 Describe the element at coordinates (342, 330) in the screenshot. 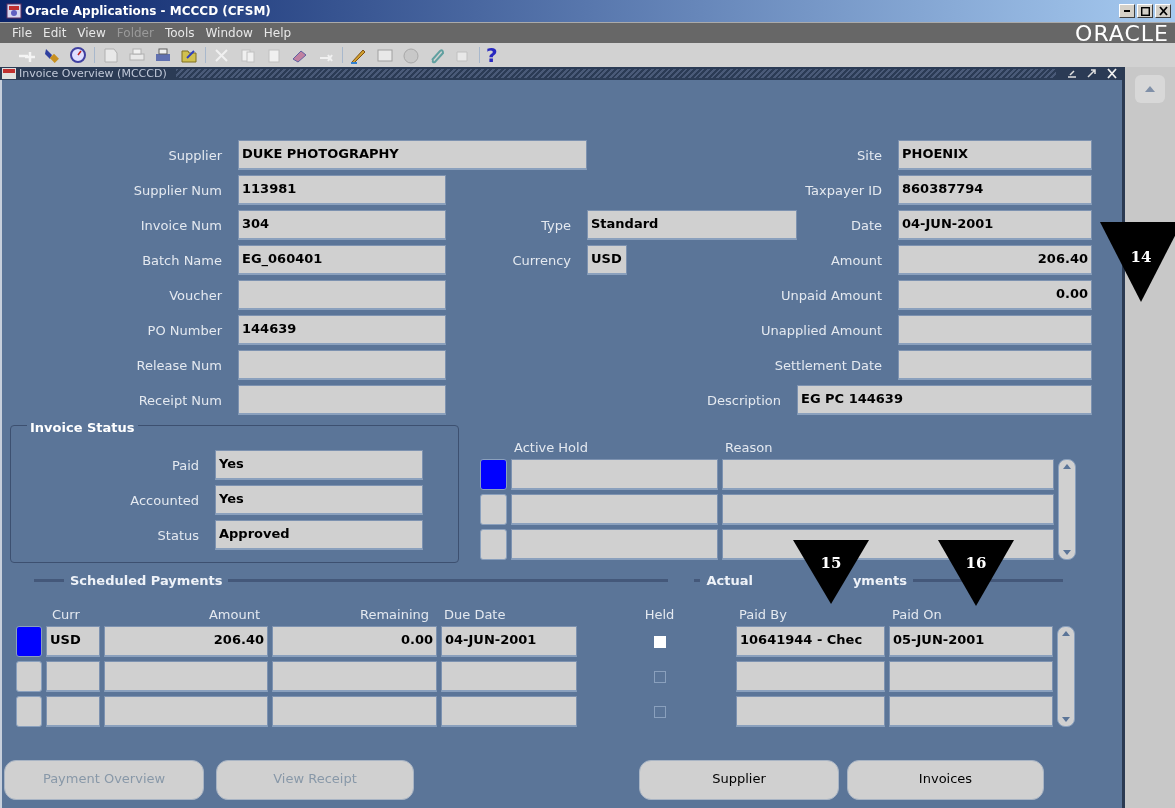

I see `text-field: 144639` at that location.